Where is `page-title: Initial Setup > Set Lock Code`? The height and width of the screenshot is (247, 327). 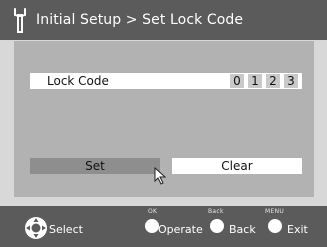
page-title: Initial Setup > Set Lock Code is located at coordinates (140, 20).